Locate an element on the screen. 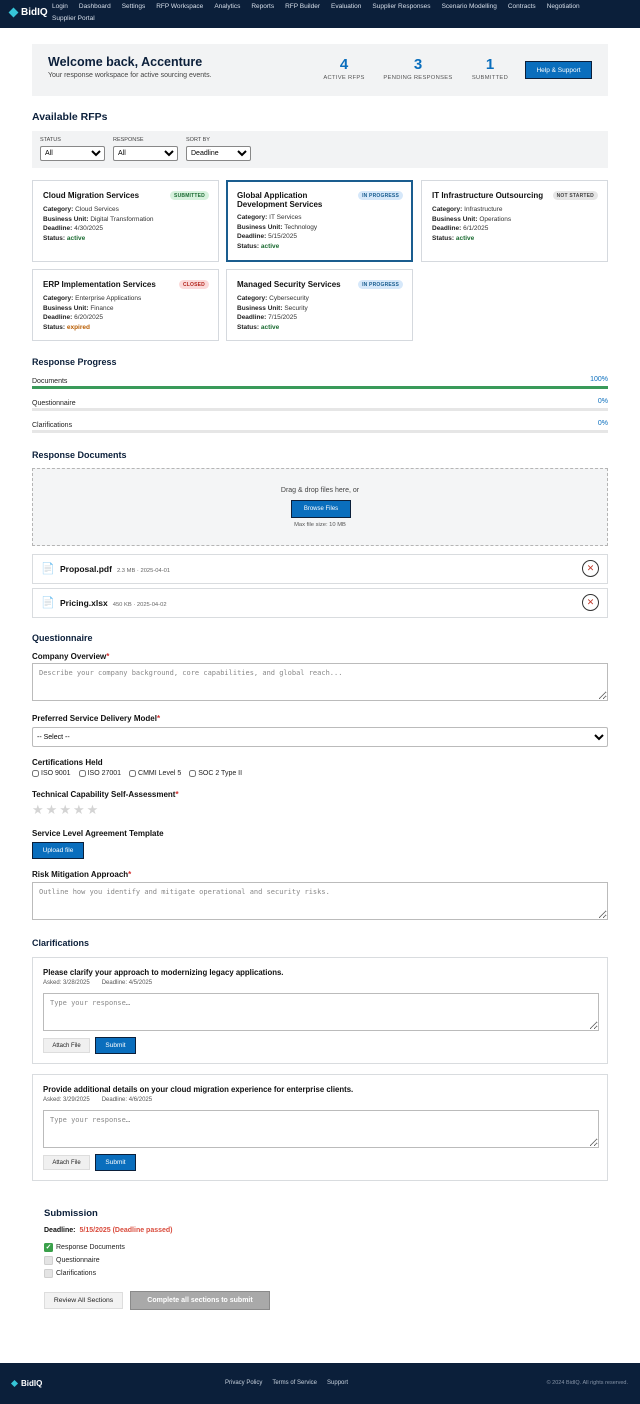  rating-stars: ★ ★ ★ ★ ★ is located at coordinates (65, 810).